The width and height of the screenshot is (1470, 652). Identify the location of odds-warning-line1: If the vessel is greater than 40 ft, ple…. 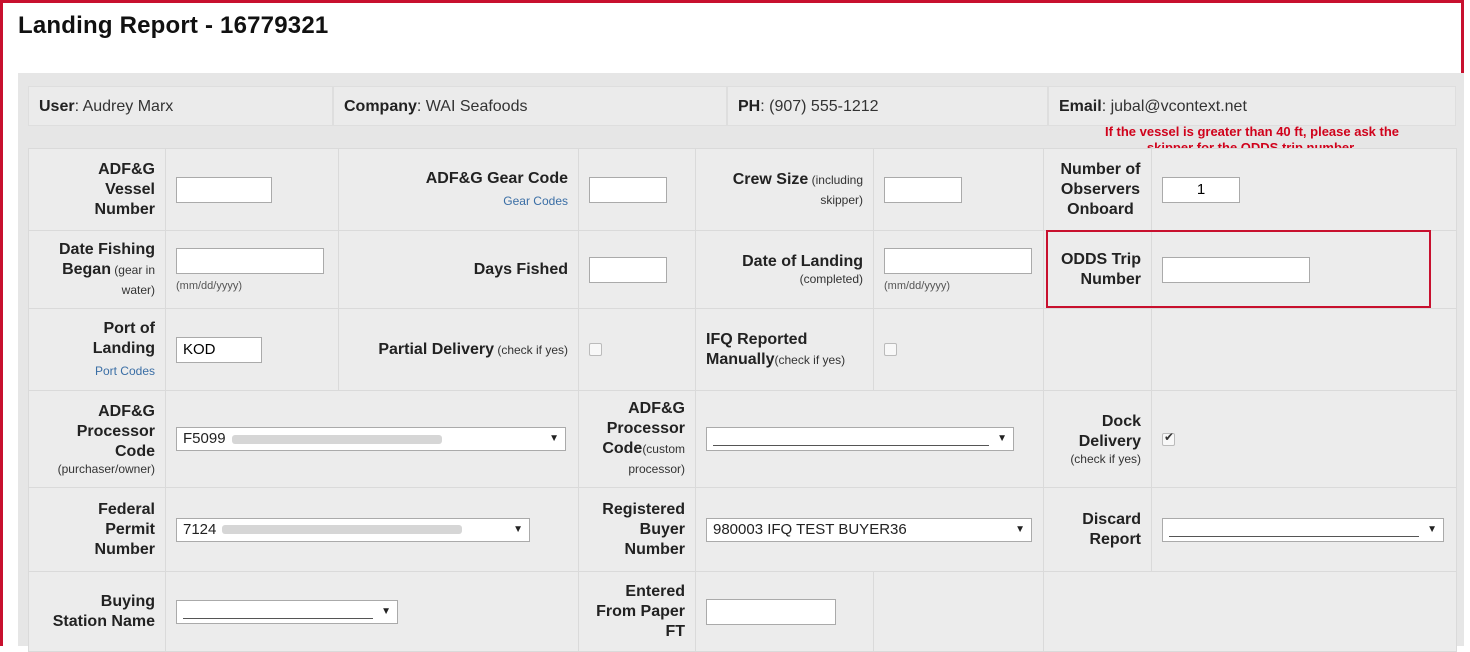
(1252, 131).